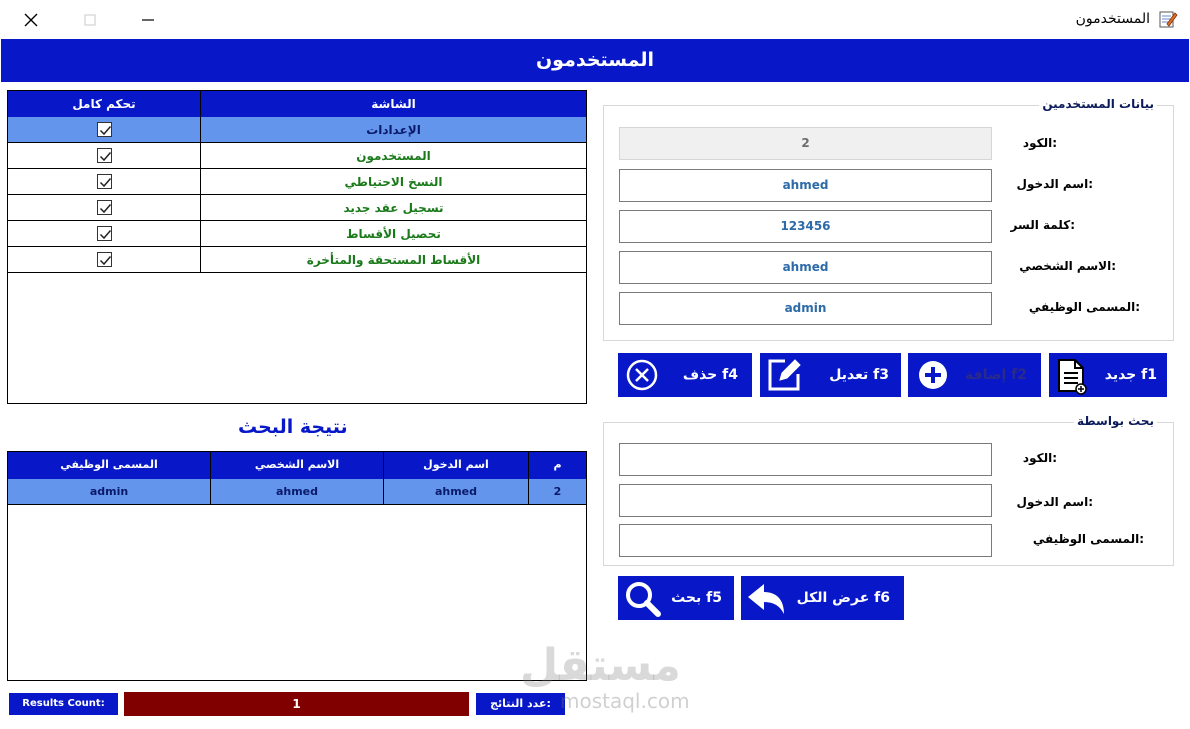 The height and width of the screenshot is (729, 1190). I want to click on search-button-label: بحث f5, so click(696, 598).